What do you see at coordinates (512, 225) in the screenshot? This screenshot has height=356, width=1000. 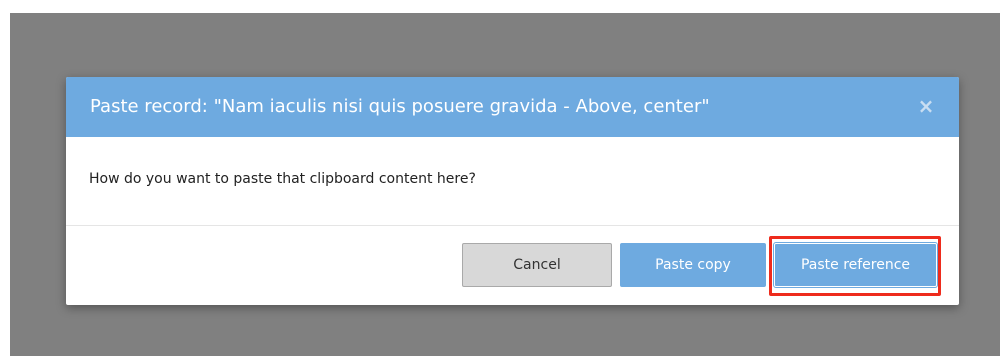 I see `footer-divider` at bounding box center [512, 225].